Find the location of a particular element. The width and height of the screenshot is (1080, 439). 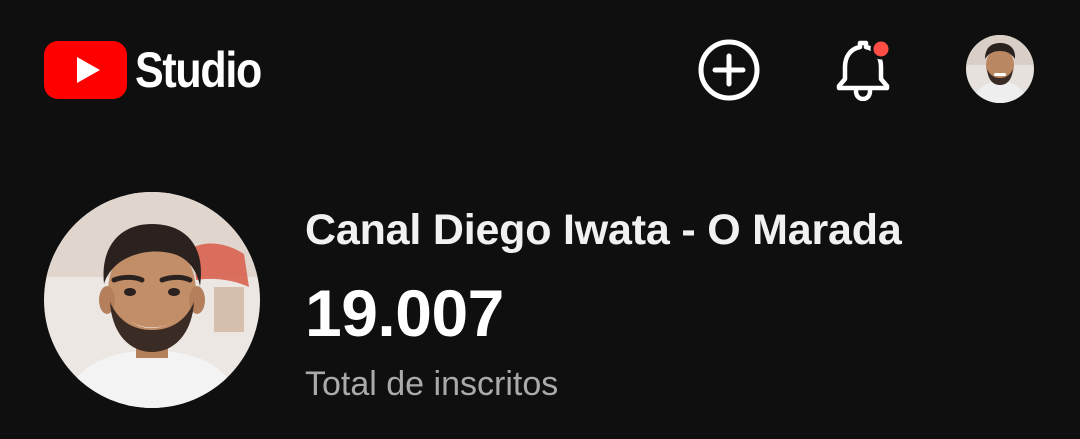

bell-icon is located at coordinates (864, 69).